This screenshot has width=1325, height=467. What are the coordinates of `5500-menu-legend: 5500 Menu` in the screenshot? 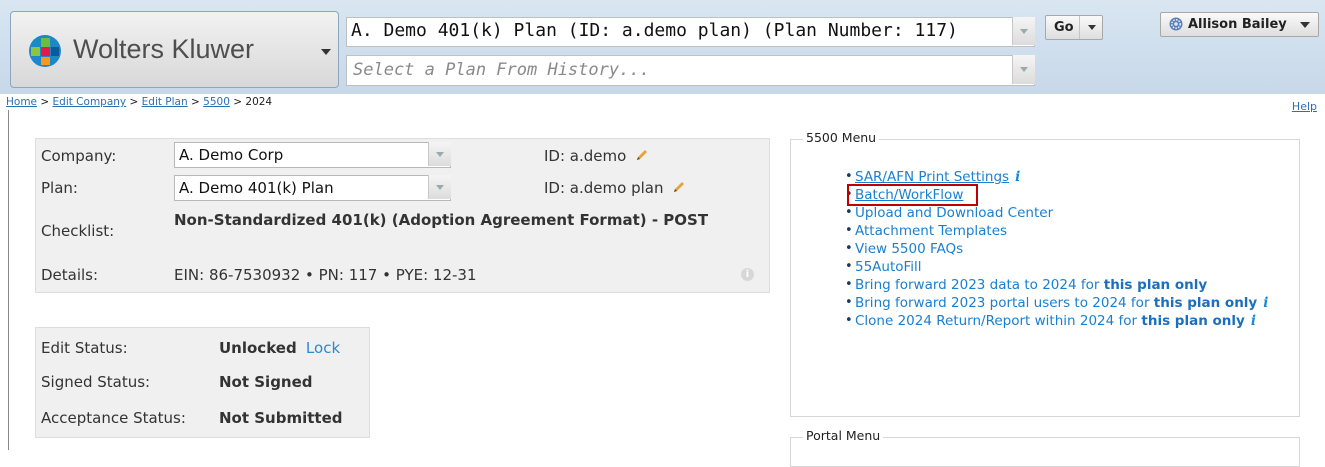 It's located at (841, 137).